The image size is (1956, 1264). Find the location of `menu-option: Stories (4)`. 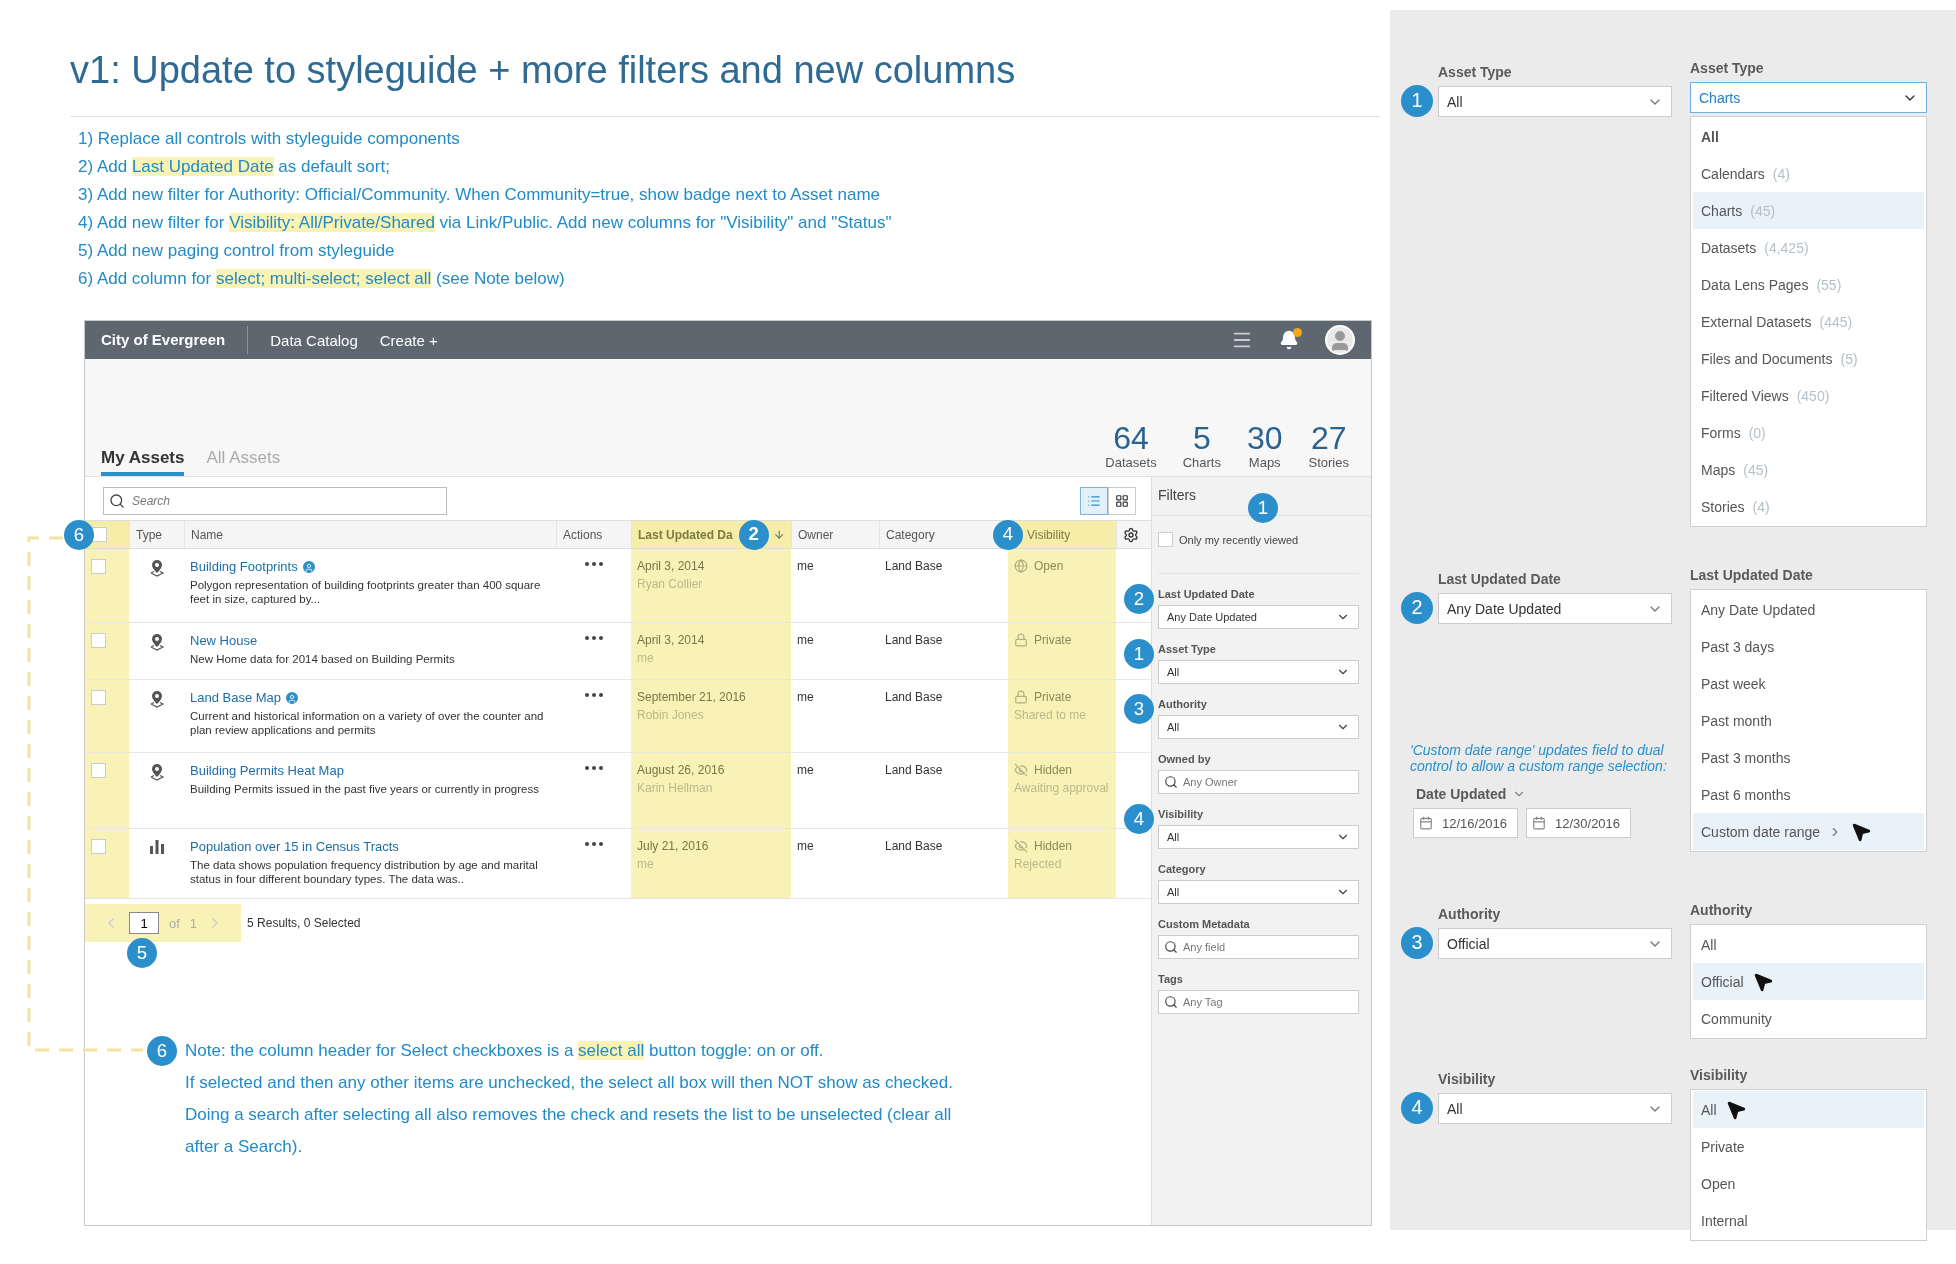

menu-option: Stories (4) is located at coordinates (1808, 506).